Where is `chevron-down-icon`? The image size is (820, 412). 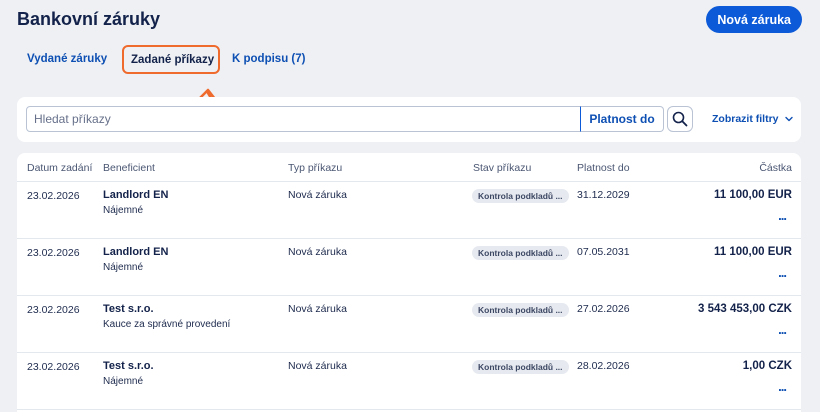
chevron-down-icon is located at coordinates (788, 119).